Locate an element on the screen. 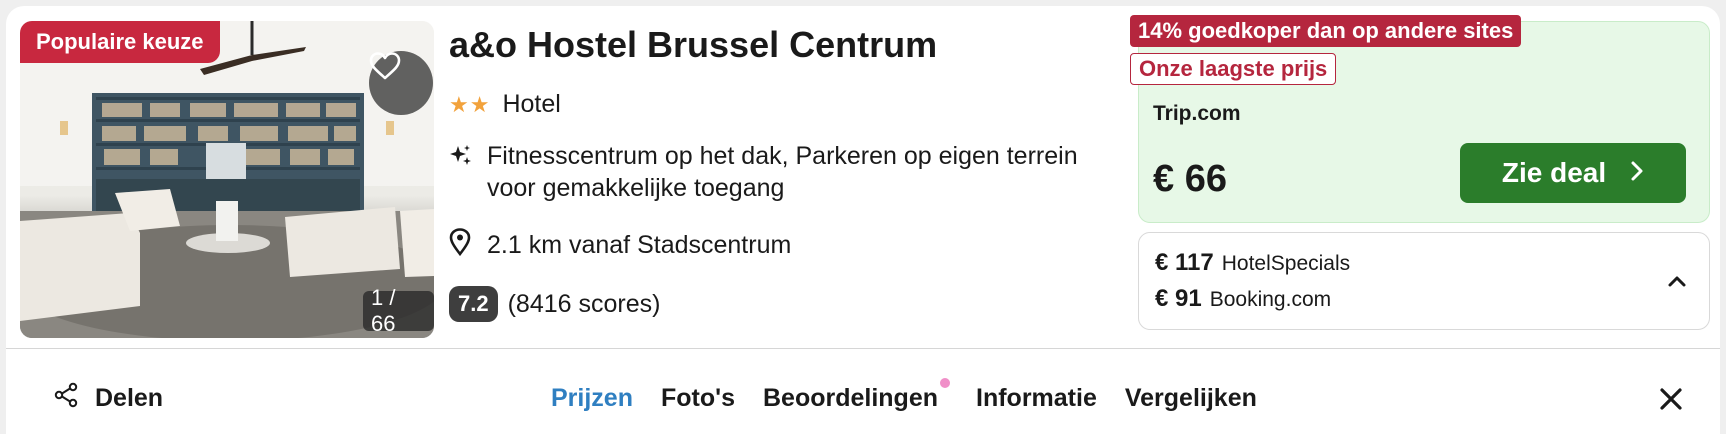 Image resolution: width=1726 pixels, height=434 pixels. tab-photos: Foto's is located at coordinates (698, 398).